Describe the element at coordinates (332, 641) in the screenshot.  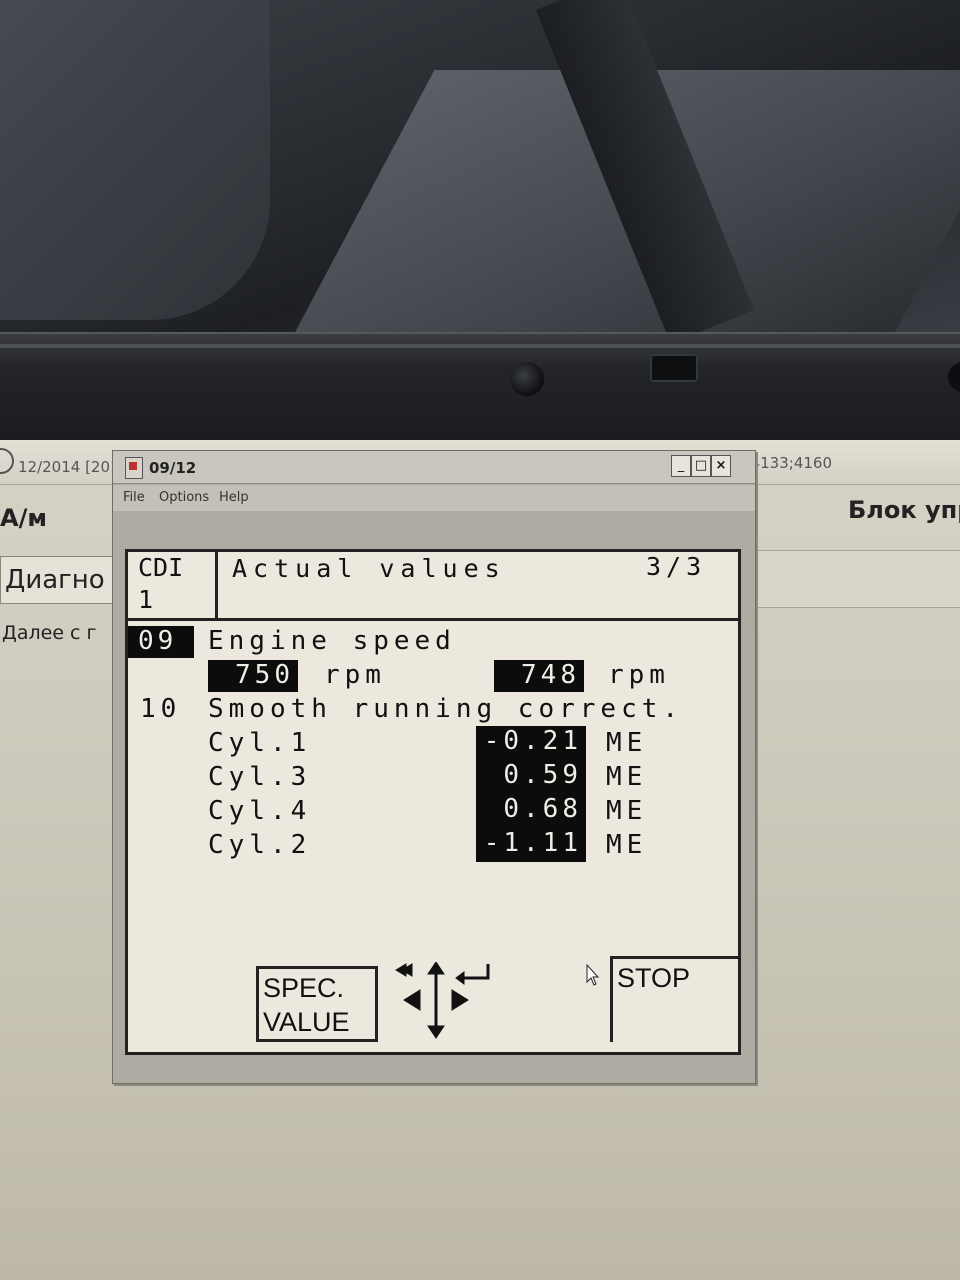
I see `engine-speed-label: Engine speed` at that location.